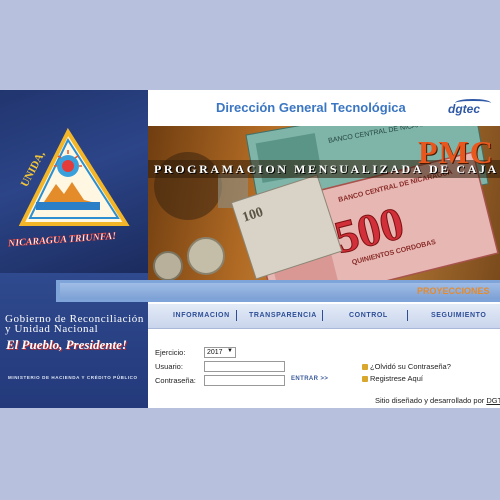  Describe the element at coordinates (175, 380) in the screenshot. I see `password-label: Contraseña:` at that location.